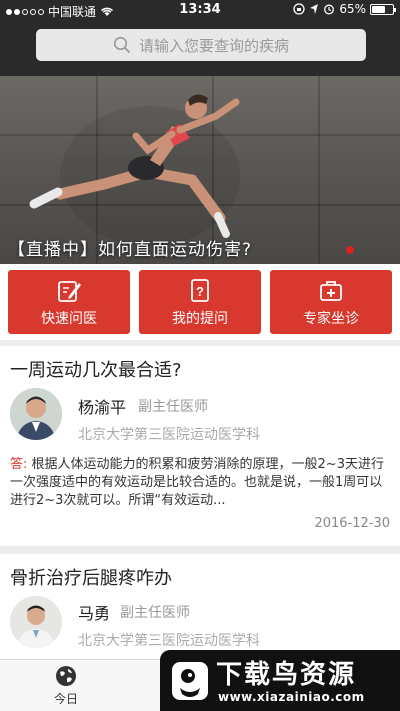  I want to click on my-questions-label: 我的提问, so click(200, 318).